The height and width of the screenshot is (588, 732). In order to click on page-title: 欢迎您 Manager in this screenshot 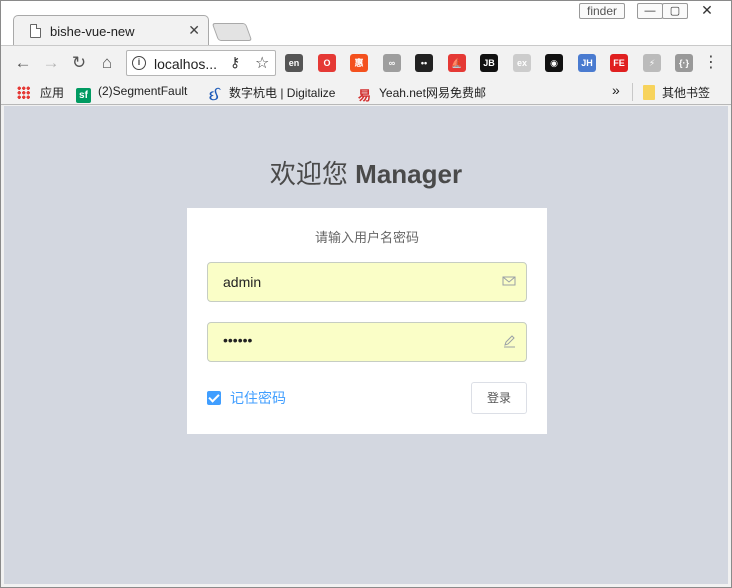, I will do `click(366, 172)`.